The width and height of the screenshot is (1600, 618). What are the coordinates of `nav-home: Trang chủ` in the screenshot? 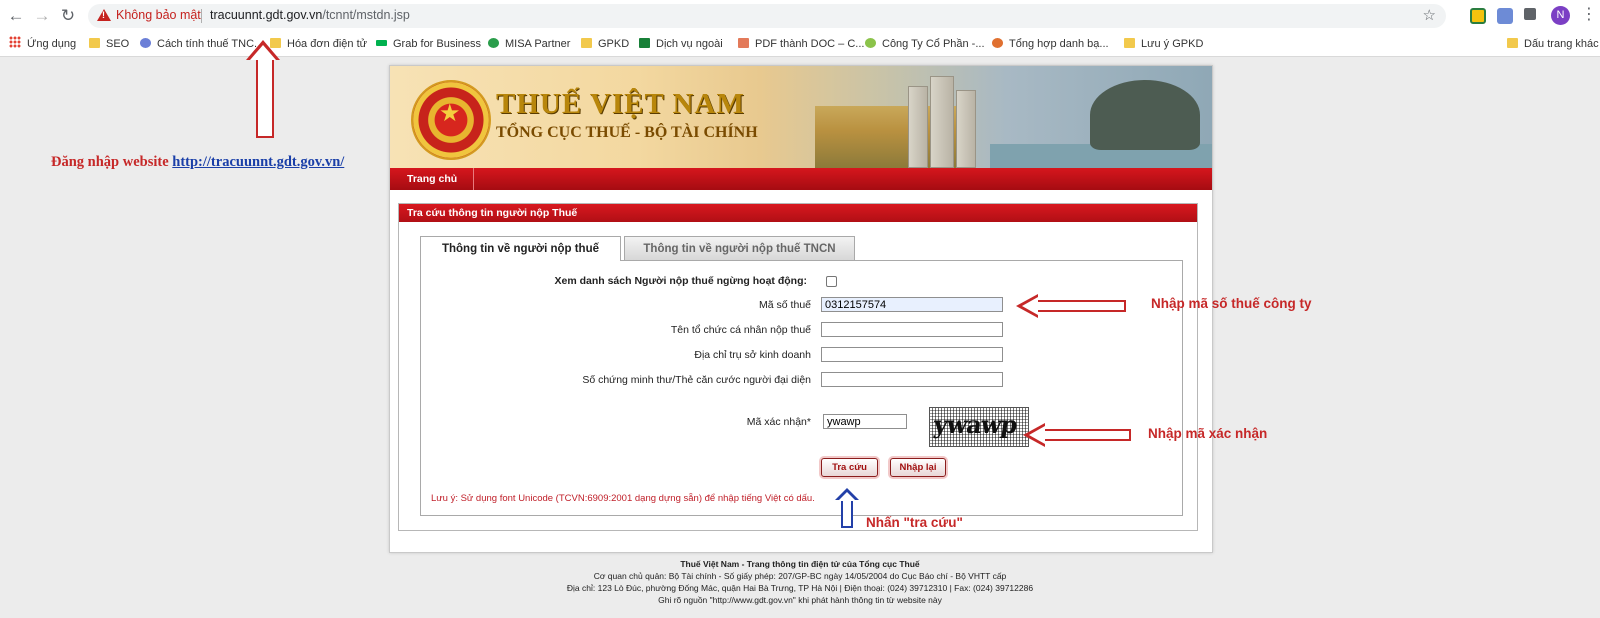 It's located at (432, 179).